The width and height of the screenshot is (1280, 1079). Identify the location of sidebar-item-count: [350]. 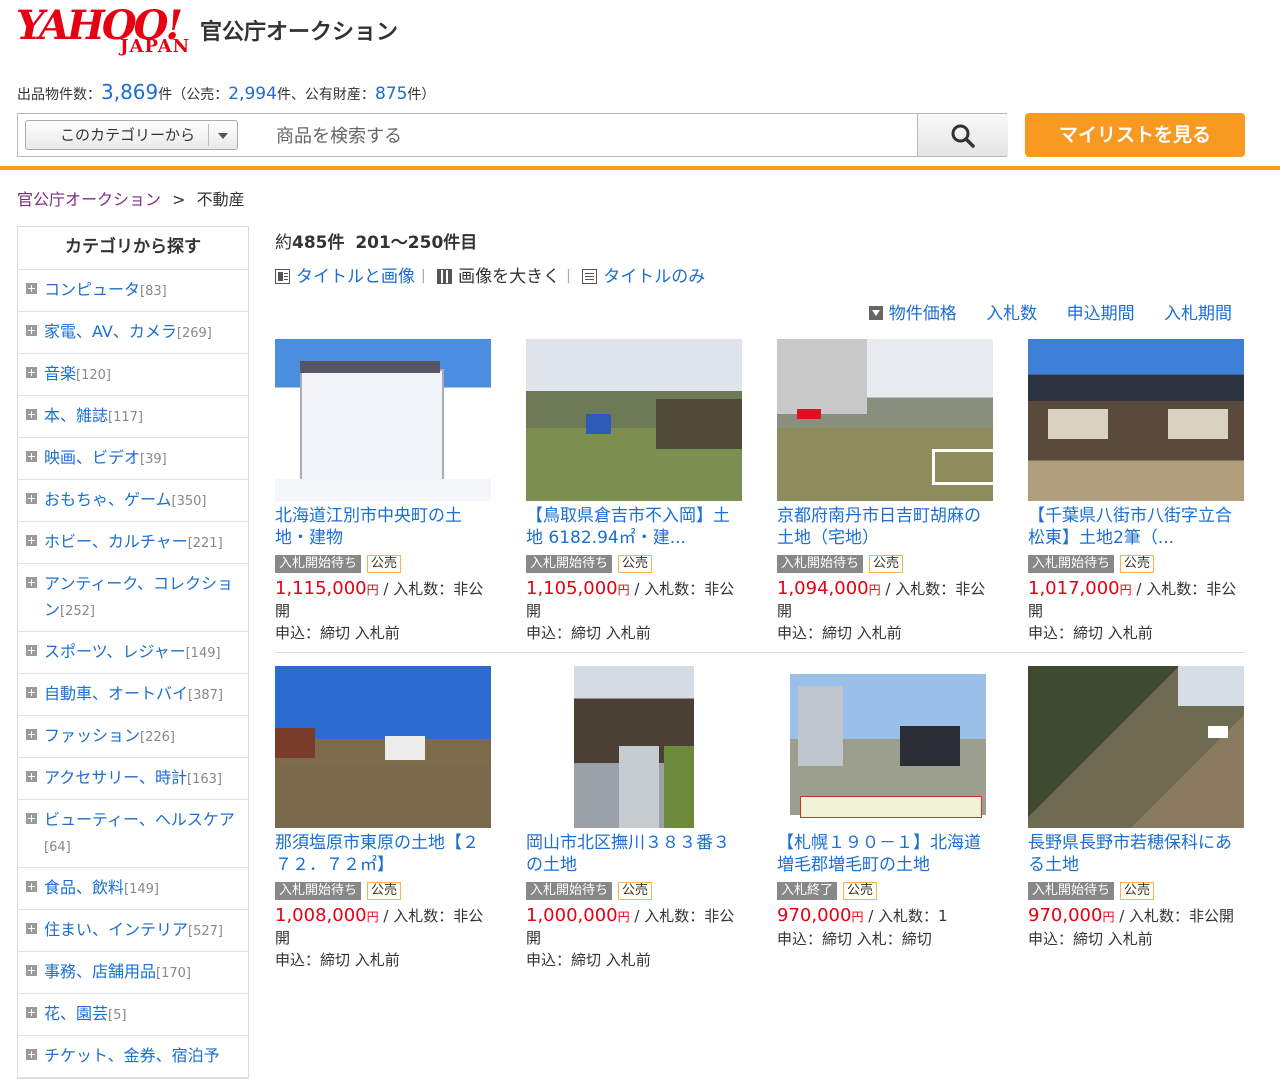
(189, 501).